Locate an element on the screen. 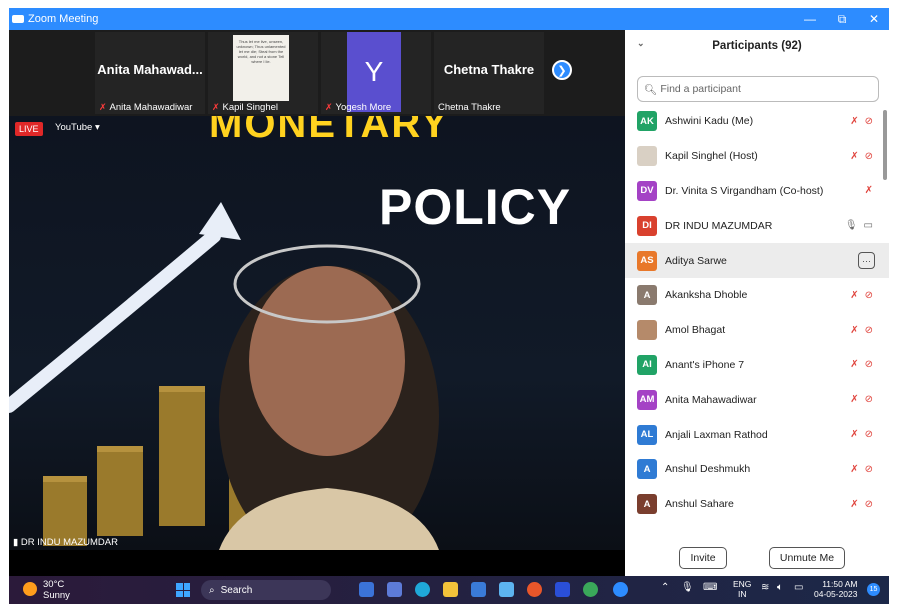 Image resolution: width=898 pixels, height=611 pixels. phone-link-icon is located at coordinates (506, 589).